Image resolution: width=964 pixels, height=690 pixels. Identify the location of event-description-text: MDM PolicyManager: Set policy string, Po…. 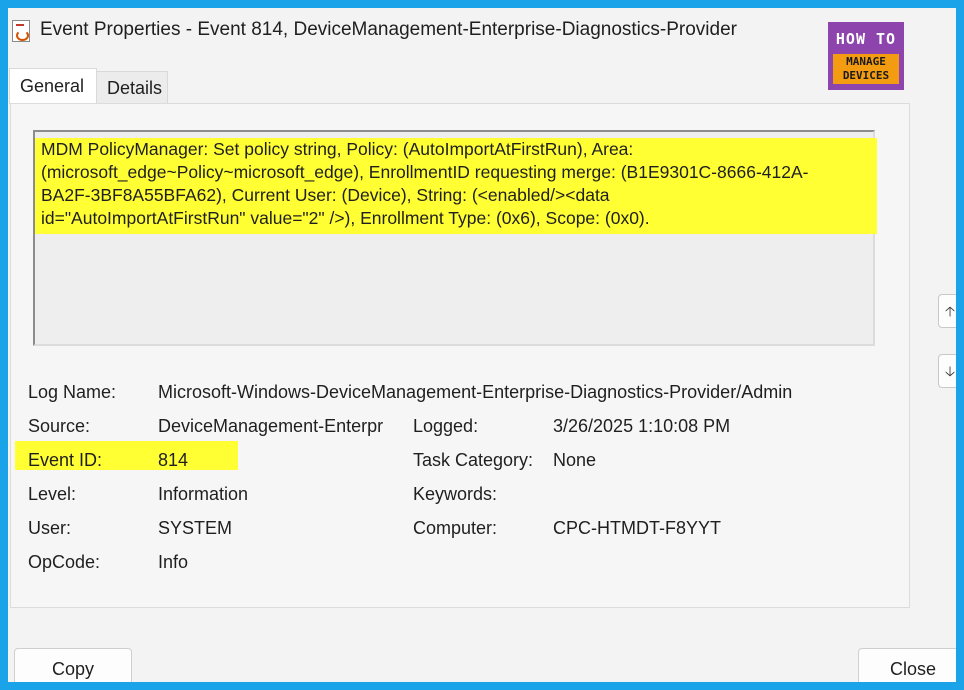
(456, 186).